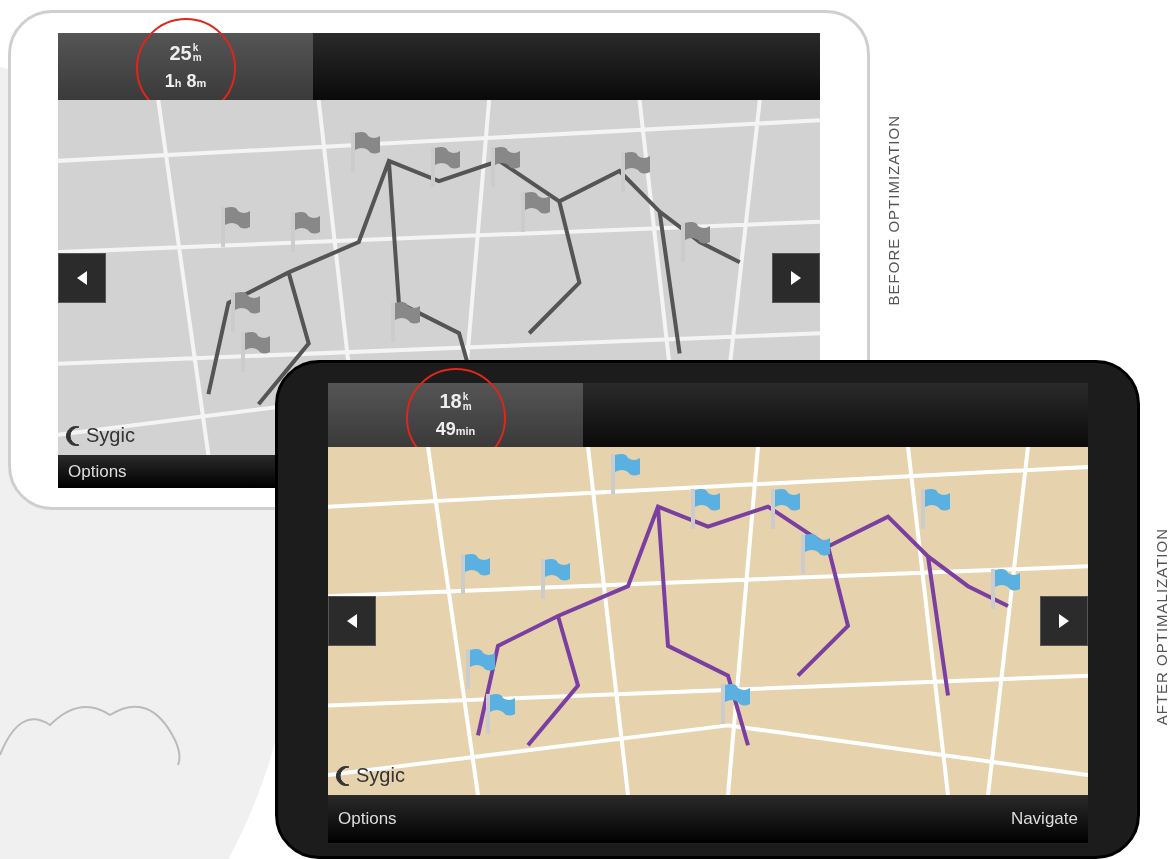 The height and width of the screenshot is (859, 1172). Describe the element at coordinates (1161, 627) in the screenshot. I see `caption: AFTER OPTIMALIZATION` at that location.